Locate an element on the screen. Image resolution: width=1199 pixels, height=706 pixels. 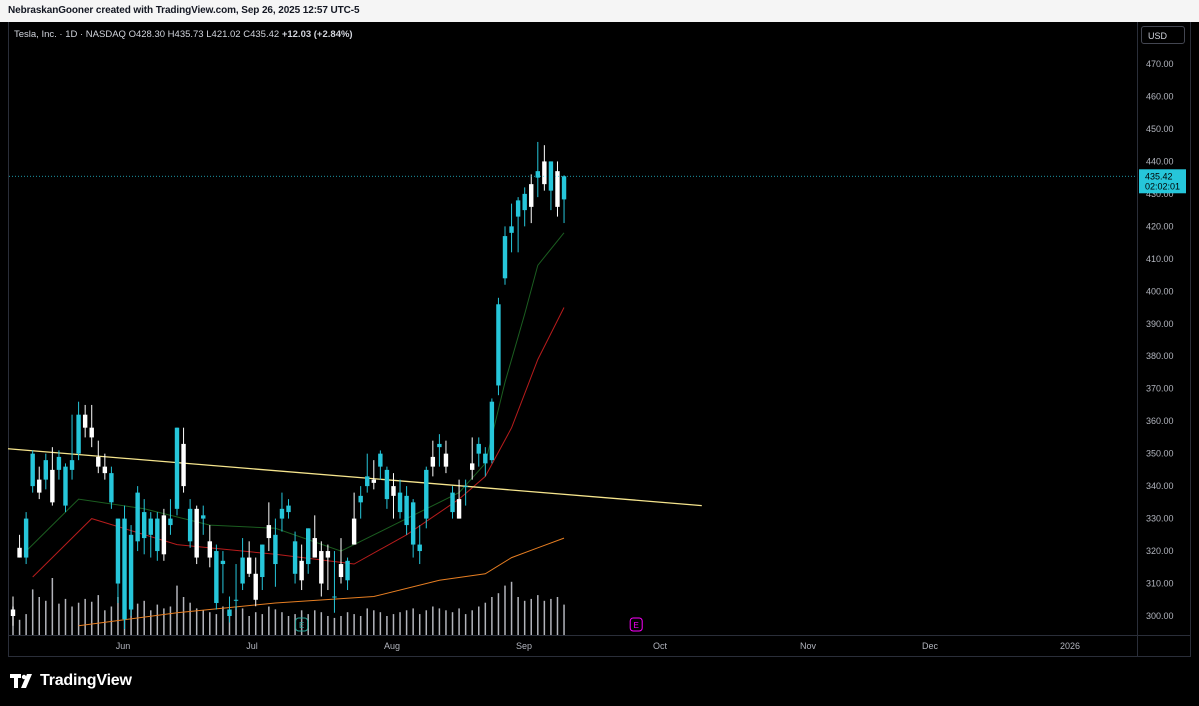
currency-button: USD is located at coordinates (1163, 35).